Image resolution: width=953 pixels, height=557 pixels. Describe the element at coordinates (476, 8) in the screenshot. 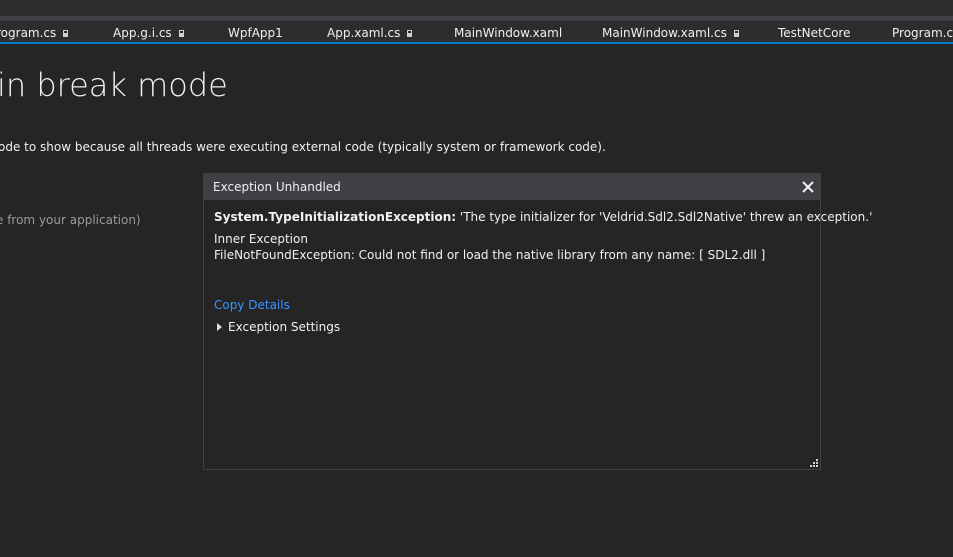

I see `title-strip` at that location.